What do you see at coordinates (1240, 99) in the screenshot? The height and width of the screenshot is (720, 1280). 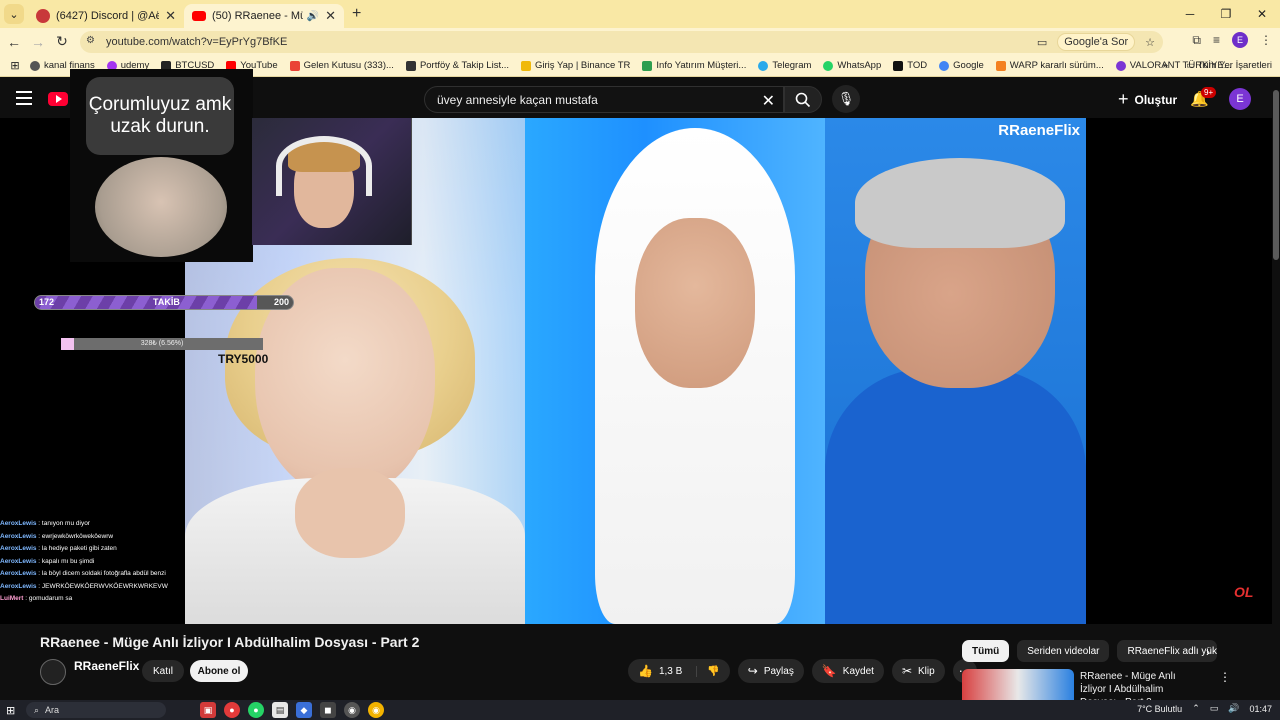 I see `account-avatar: E` at bounding box center [1240, 99].